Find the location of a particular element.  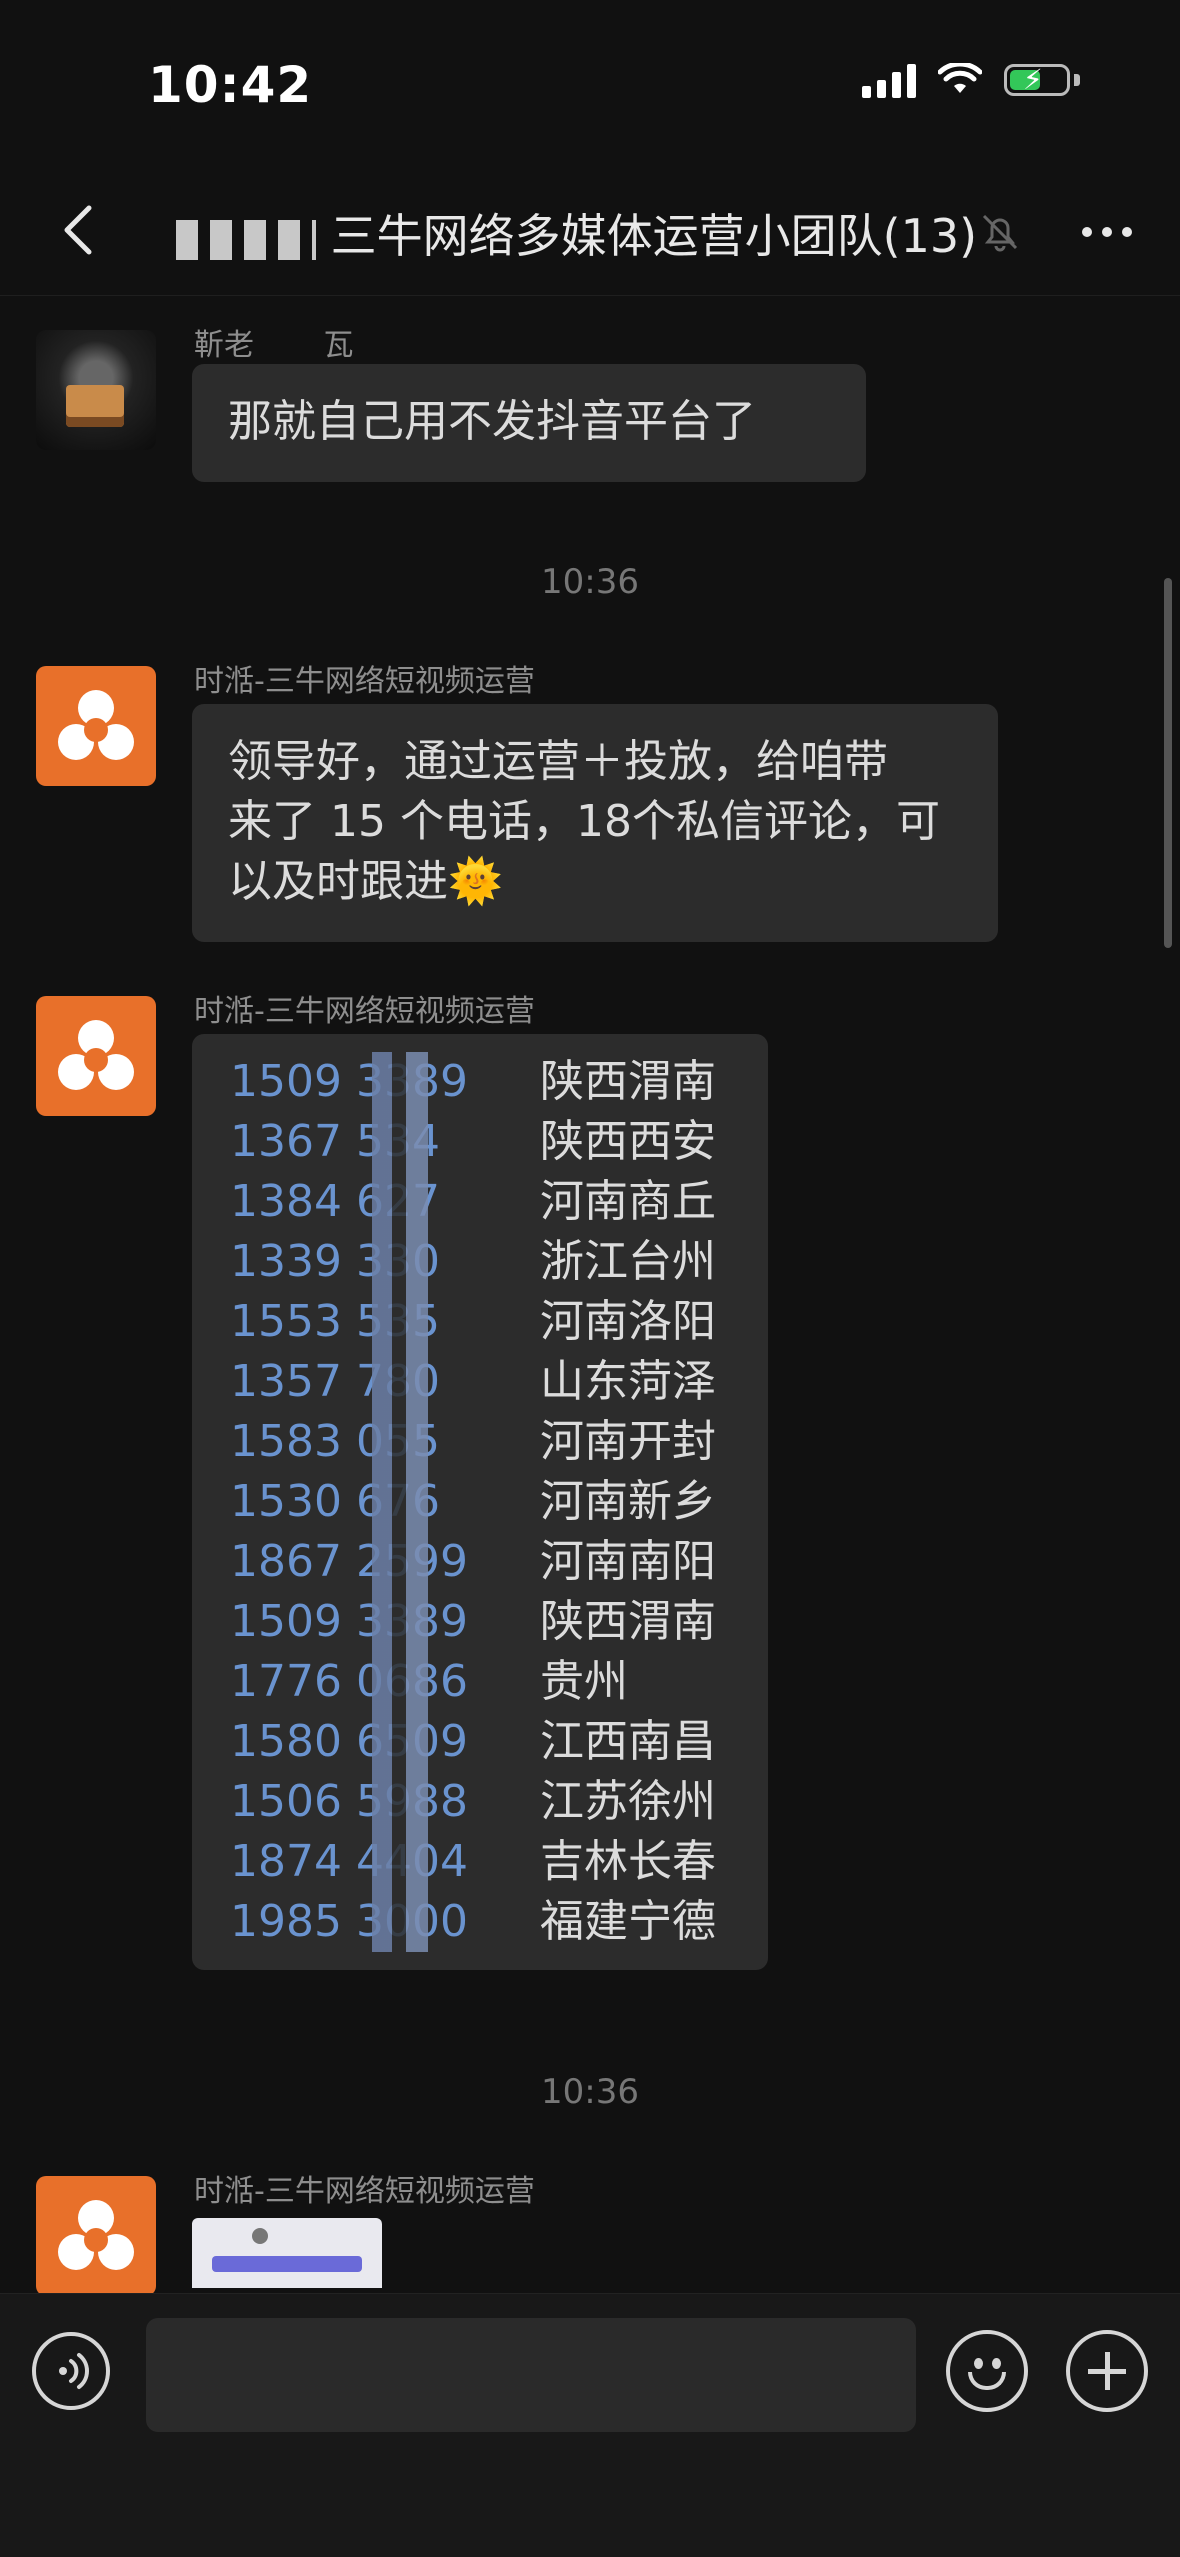

status-bar: 10:42 ⚡ is located at coordinates (590, 85).